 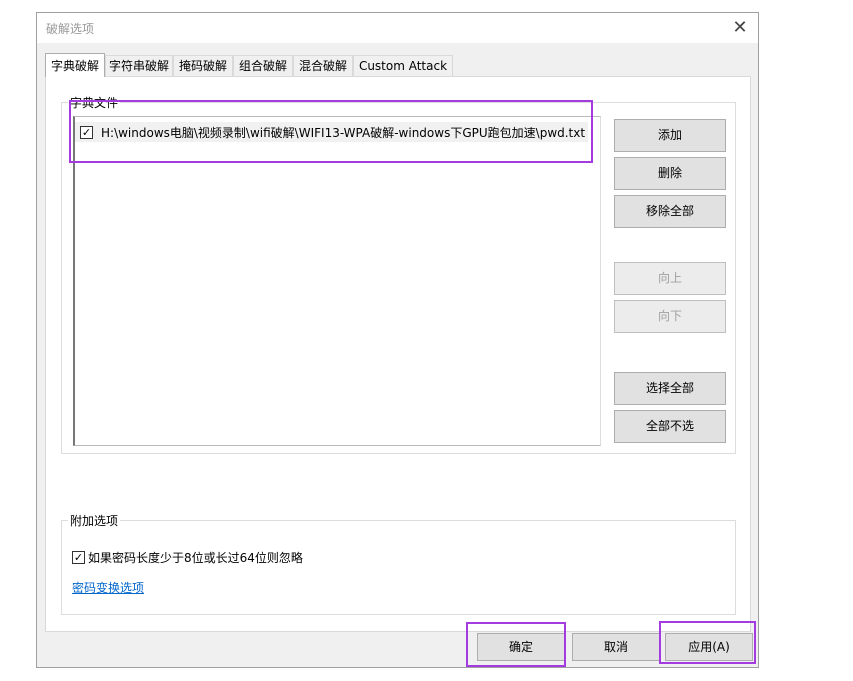 What do you see at coordinates (94, 520) in the screenshot?
I see `additional-options-label: 附加选项` at bounding box center [94, 520].